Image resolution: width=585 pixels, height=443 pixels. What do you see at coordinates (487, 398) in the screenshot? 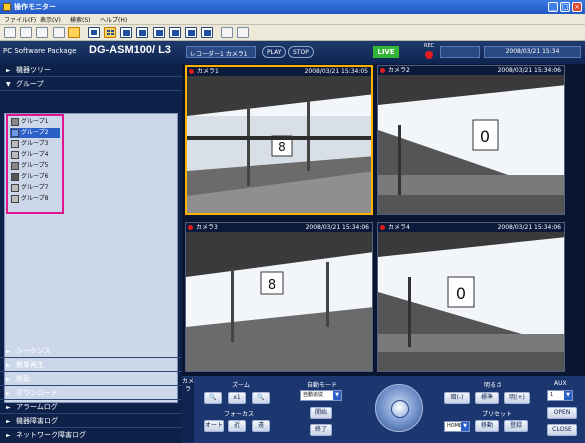
I see `brightness-standard-button: 標準` at bounding box center [487, 398].